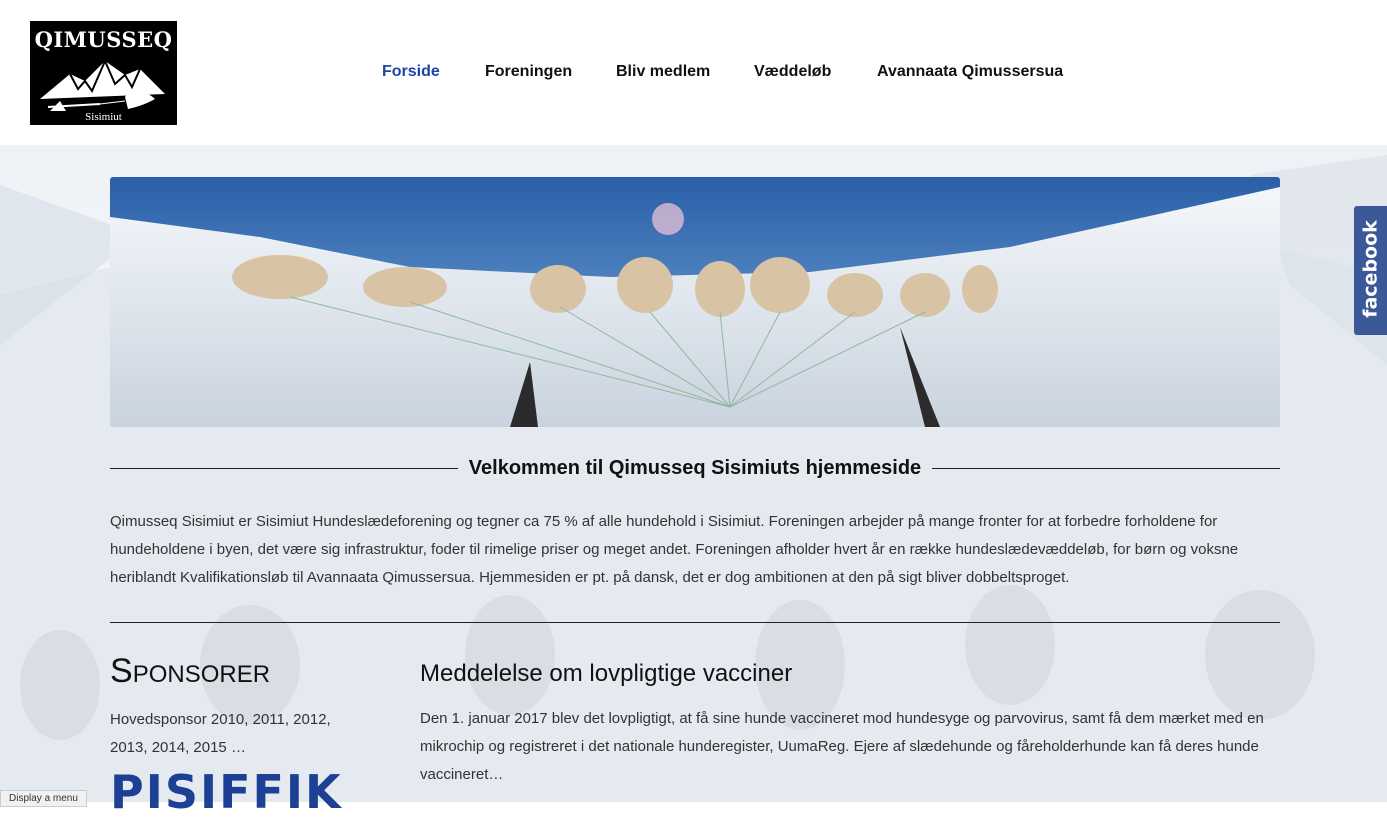 The width and height of the screenshot is (1387, 819). Describe the element at coordinates (226, 792) in the screenshot. I see `pisiffik-logo: PISIFFIK` at that location.